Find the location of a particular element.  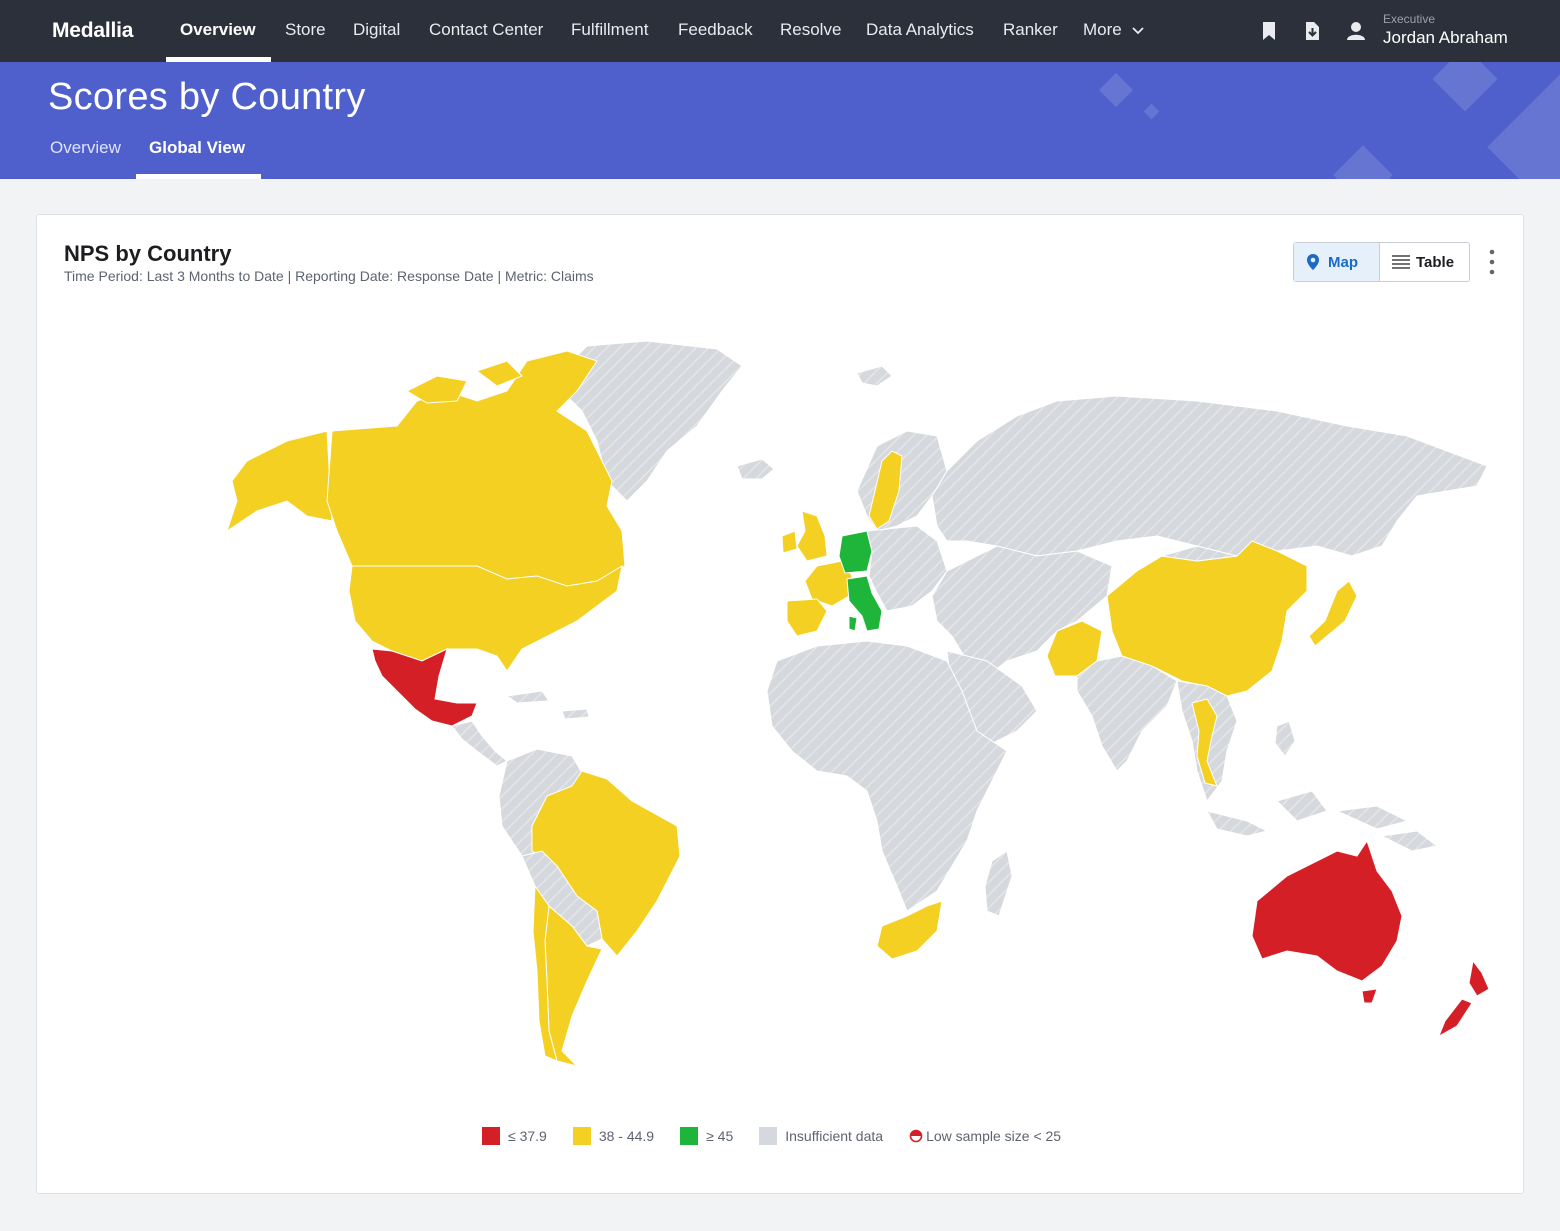

legend-item-low: ≤ 37.9 is located at coordinates (514, 1136).